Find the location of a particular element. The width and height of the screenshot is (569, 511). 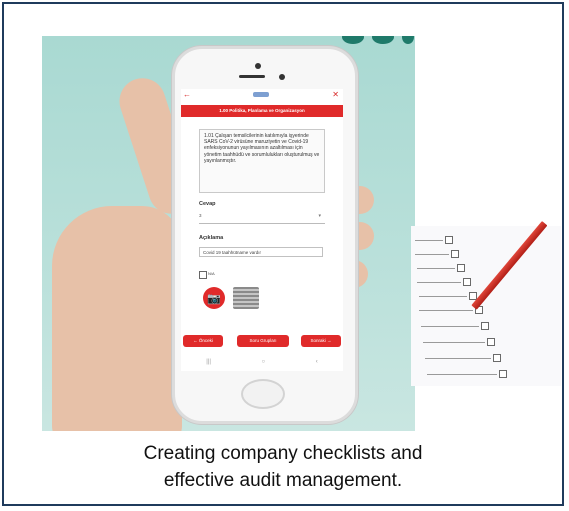

chevron-down-icon: ▾ is located at coordinates (319, 216).